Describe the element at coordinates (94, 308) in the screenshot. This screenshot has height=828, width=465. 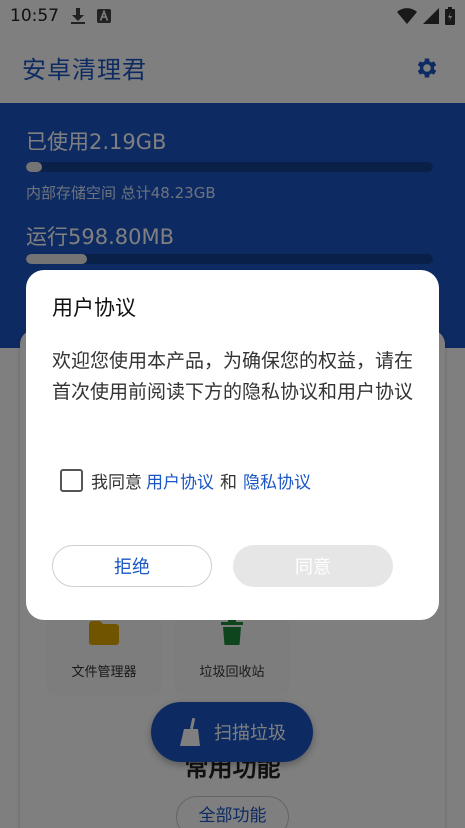
I see `dialog-title: 用户协议` at that location.